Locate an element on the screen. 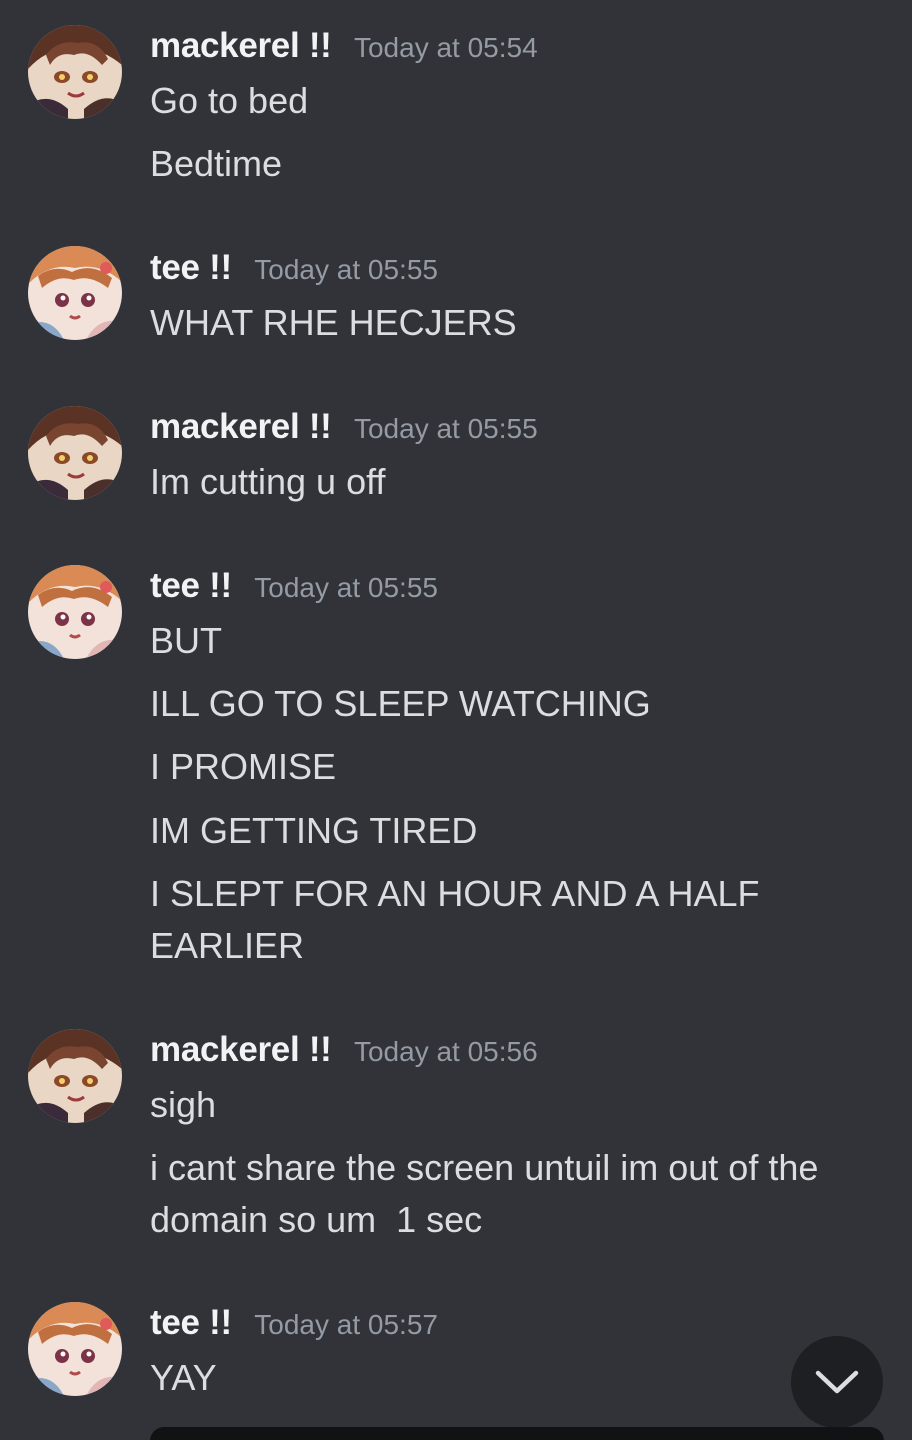  message-header: tee !! Today at 05:57 is located at coordinates (294, 1323).